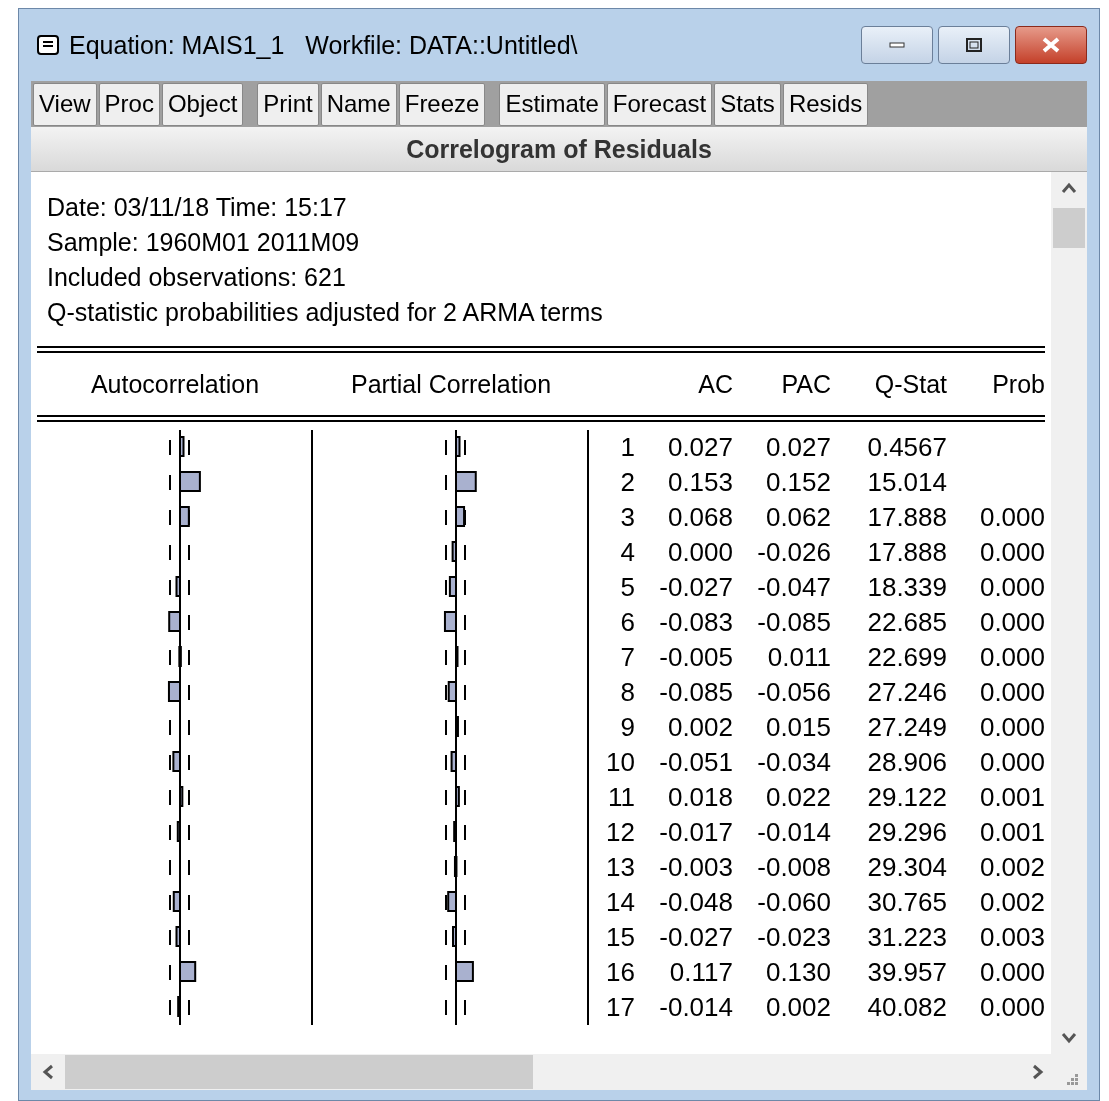 Image resolution: width=1109 pixels, height=1101 pixels. Describe the element at coordinates (793, 587) in the screenshot. I see `table-cell-text: -0.047` at that location.